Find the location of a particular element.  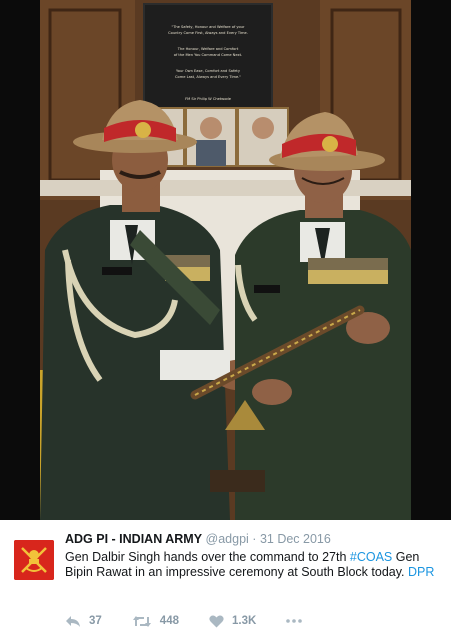

retweet-count: 448 is located at coordinates (169, 621).